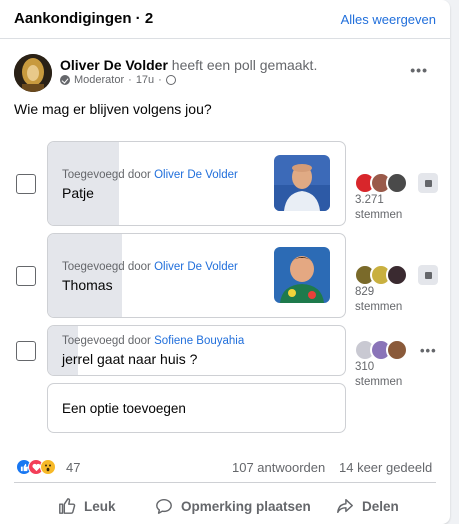 The image size is (459, 524). What do you see at coordinates (378, 208) in the screenshot?
I see `vote-count: 3.271 stemmen` at bounding box center [378, 208].